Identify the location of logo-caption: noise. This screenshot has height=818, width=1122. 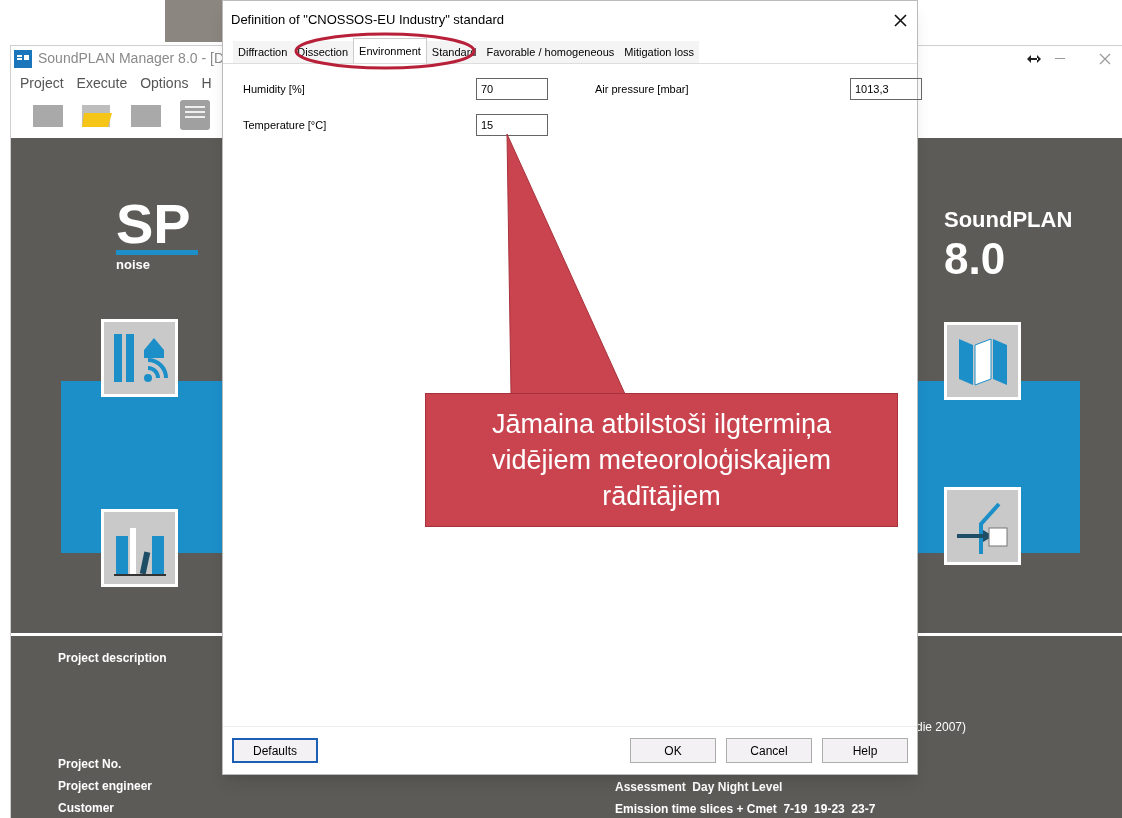
(133, 265).